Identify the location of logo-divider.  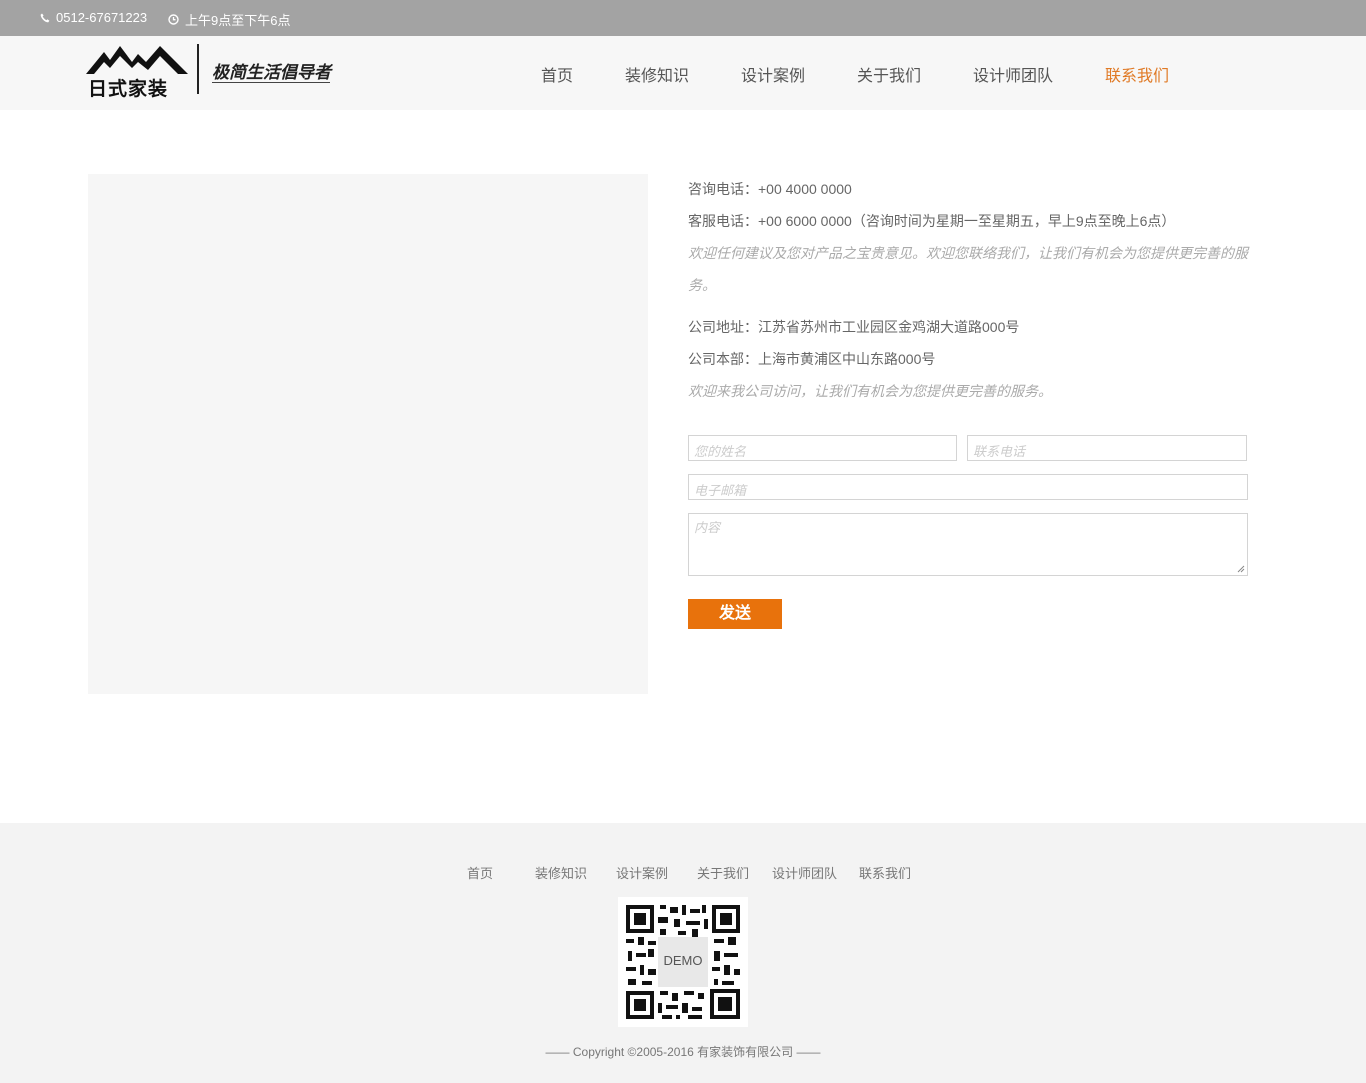
(198, 69).